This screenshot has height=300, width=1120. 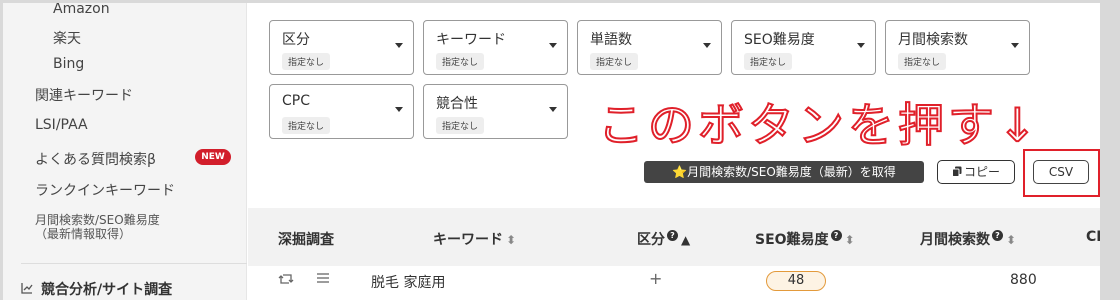 I want to click on csv-highlight-box, so click(x=1061, y=173).